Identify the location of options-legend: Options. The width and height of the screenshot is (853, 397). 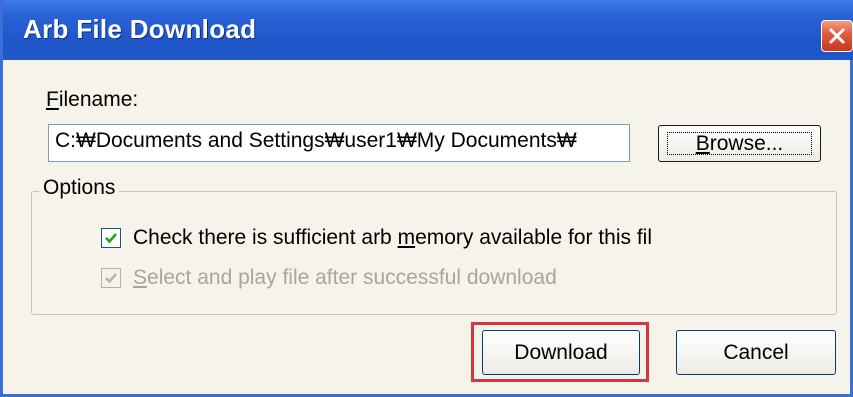
(79, 188).